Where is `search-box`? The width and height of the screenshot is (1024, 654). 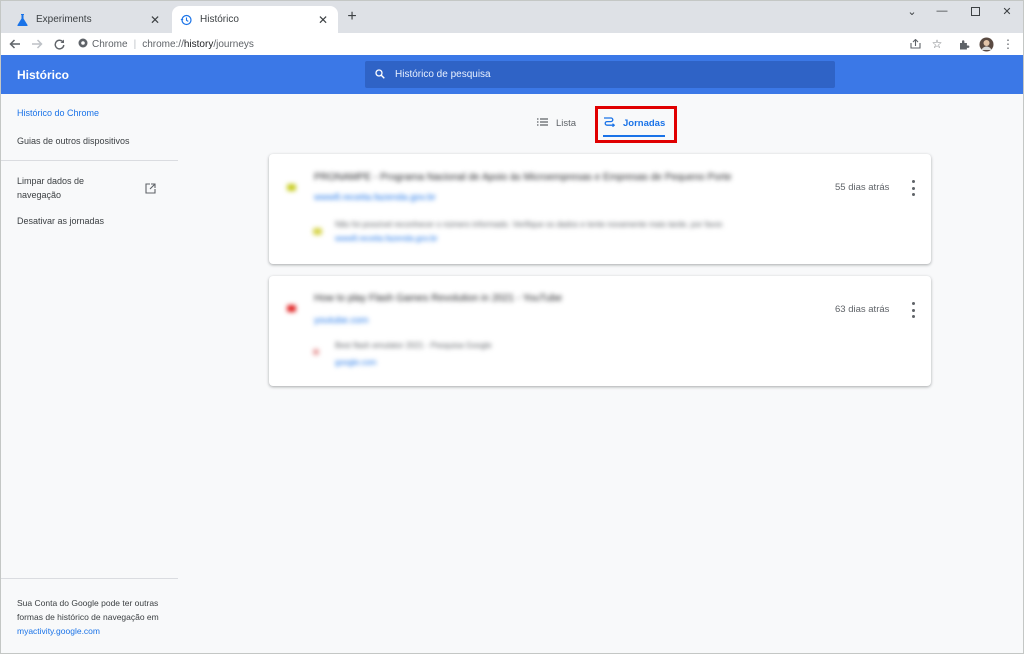 search-box is located at coordinates (600, 74).